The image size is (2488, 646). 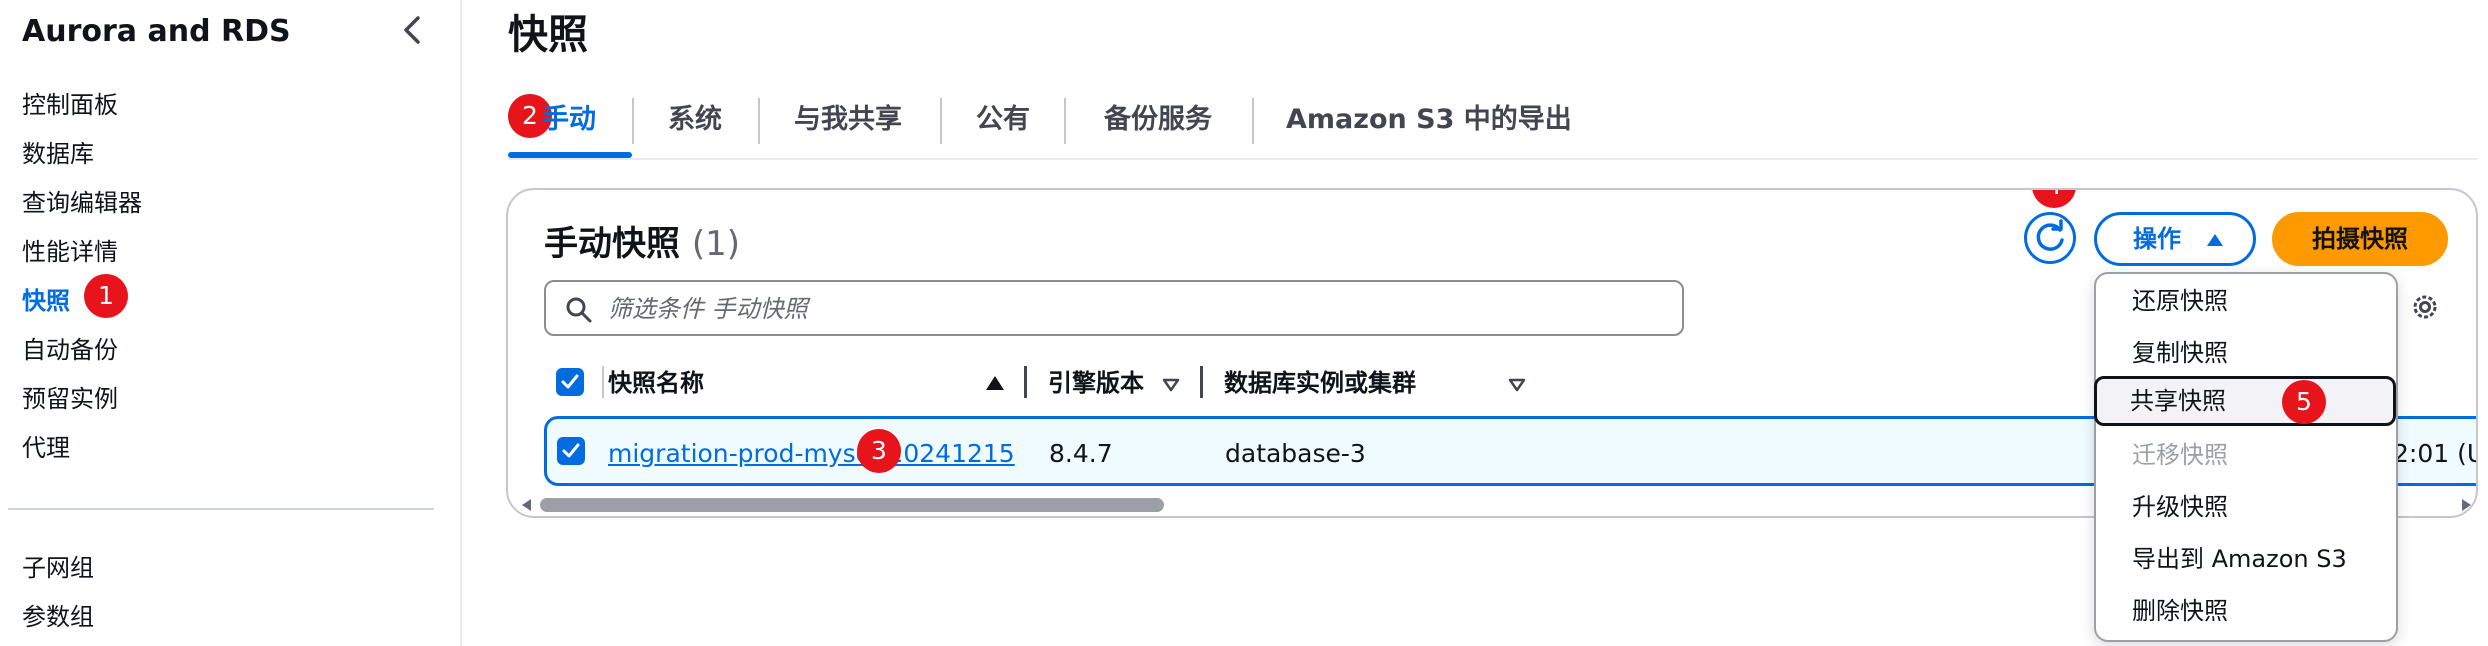 I want to click on db-instance-cell: database-3, so click(x=1295, y=453).